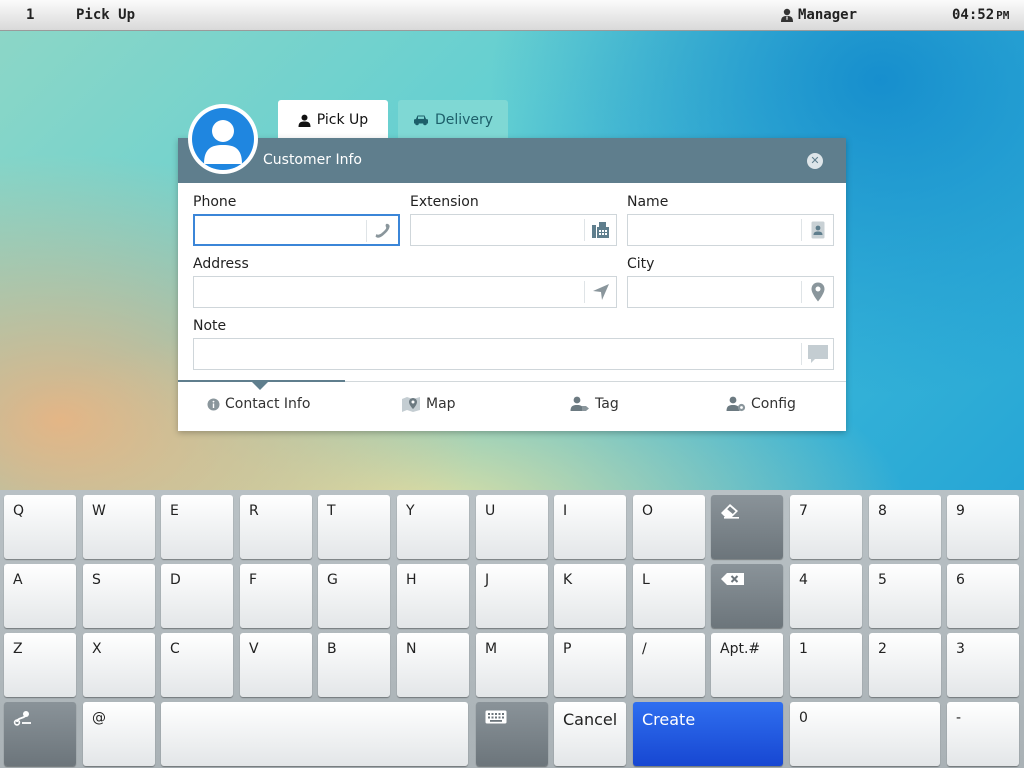 The height and width of the screenshot is (768, 1024). What do you see at coordinates (803, 718) in the screenshot?
I see `key-label: 0` at bounding box center [803, 718].